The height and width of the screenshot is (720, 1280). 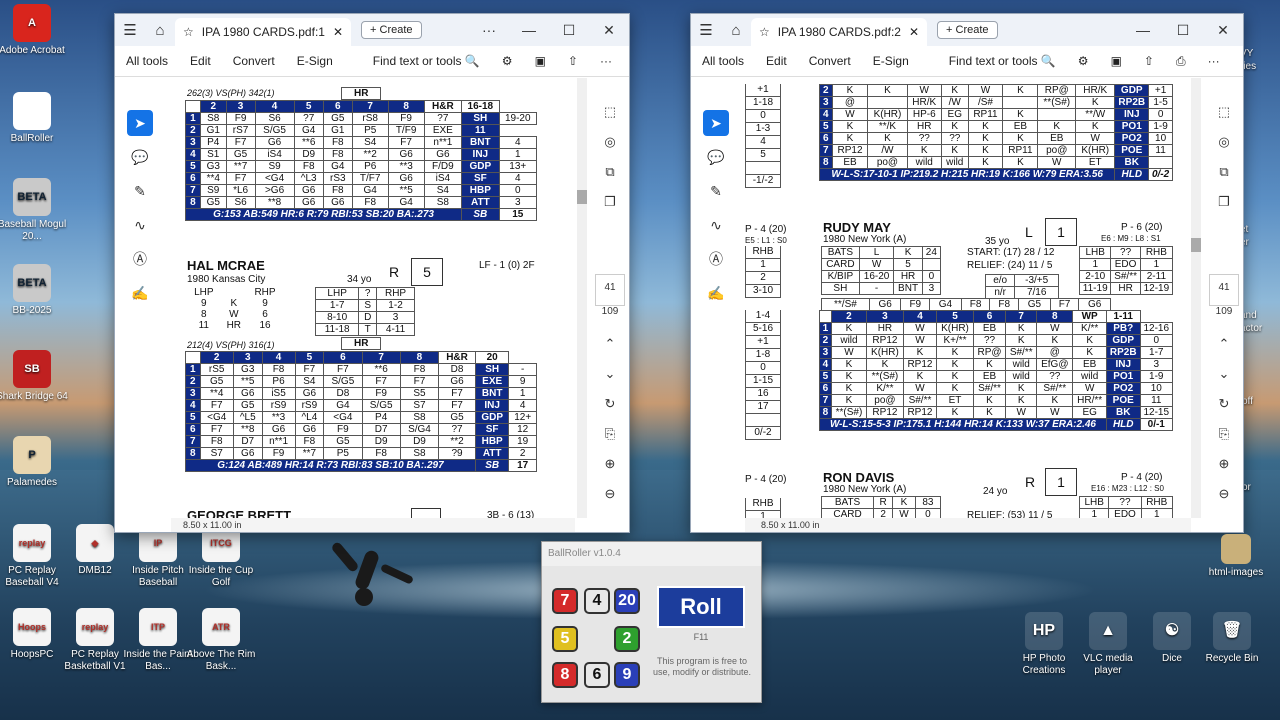 I want to click on desktop-icon-1: BallRoller, so click(x=34, y=118).